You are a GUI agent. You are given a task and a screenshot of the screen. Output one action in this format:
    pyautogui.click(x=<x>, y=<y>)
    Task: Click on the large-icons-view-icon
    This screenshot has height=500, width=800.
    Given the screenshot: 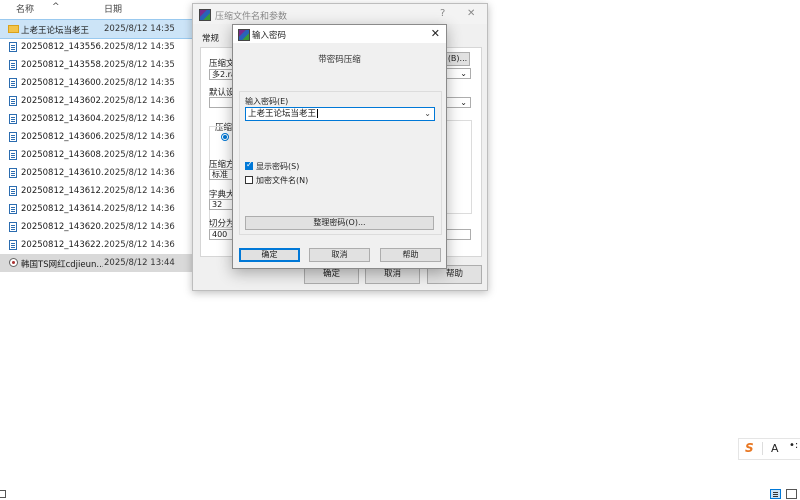 What is the action you would take?
    pyautogui.click(x=791, y=494)
    